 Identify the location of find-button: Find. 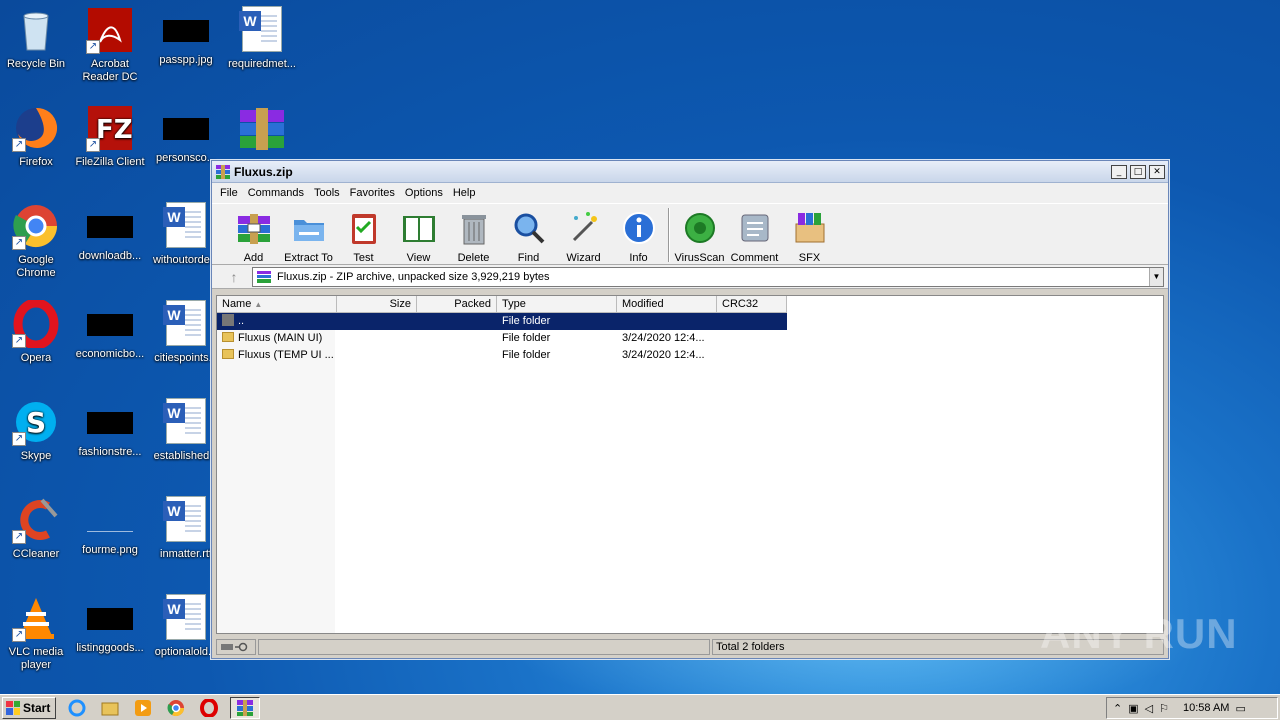
(528, 236).